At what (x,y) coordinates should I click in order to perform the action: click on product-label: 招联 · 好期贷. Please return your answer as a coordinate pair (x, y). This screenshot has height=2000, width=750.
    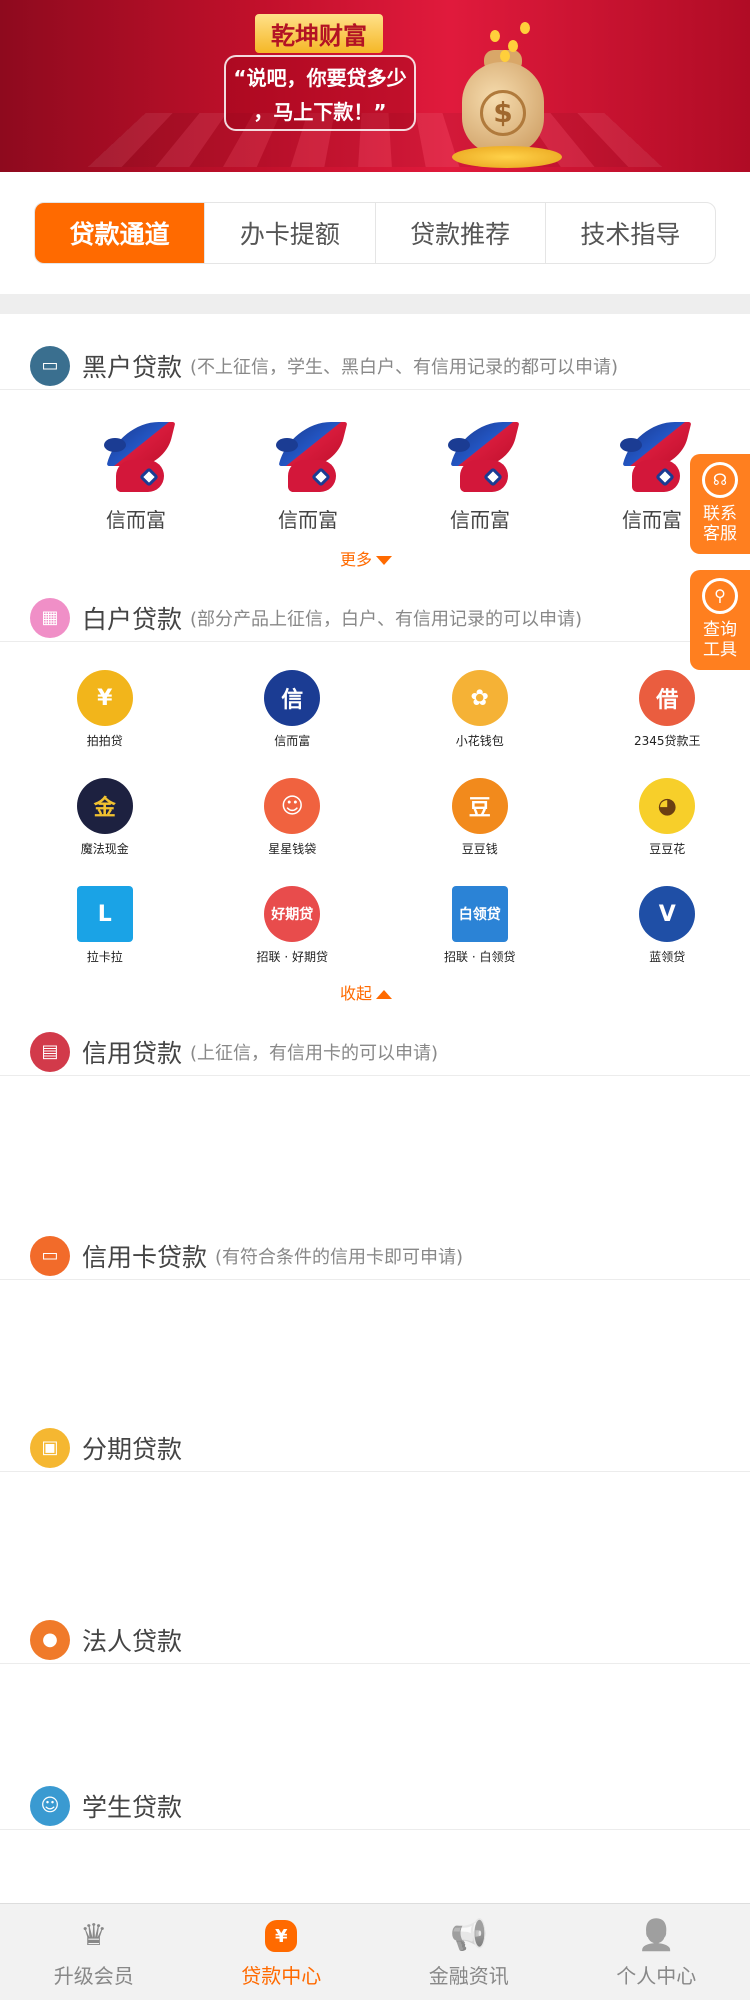
    Looking at the image, I should click on (293, 956).